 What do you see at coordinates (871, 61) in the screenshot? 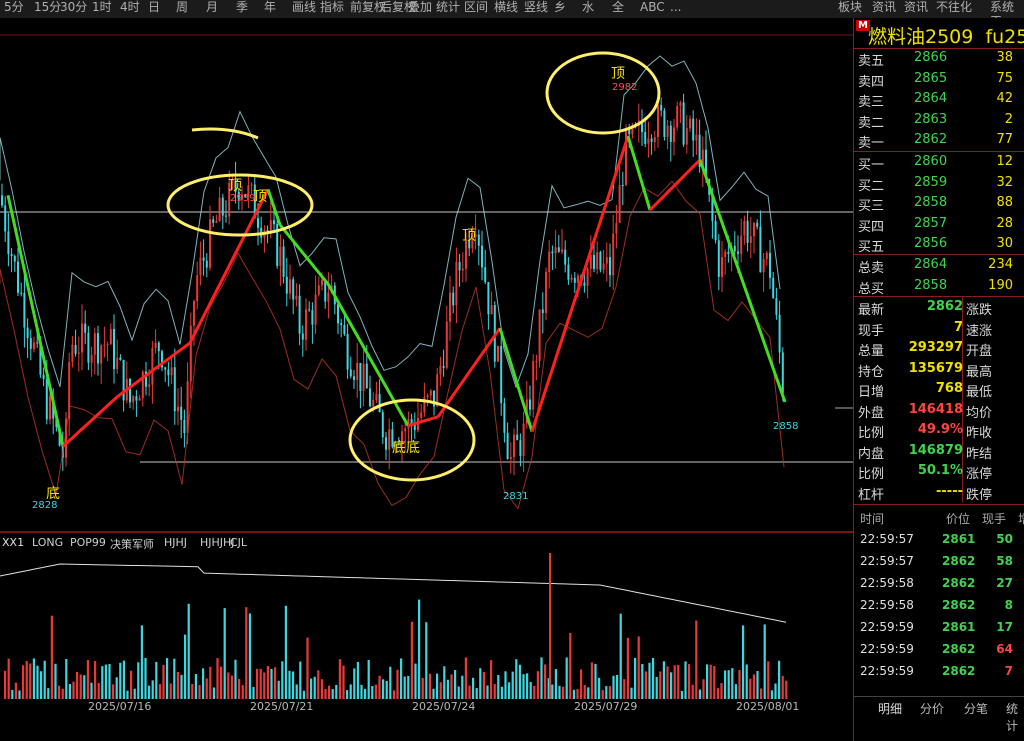
I see `ask-label: 卖五` at bounding box center [871, 61].